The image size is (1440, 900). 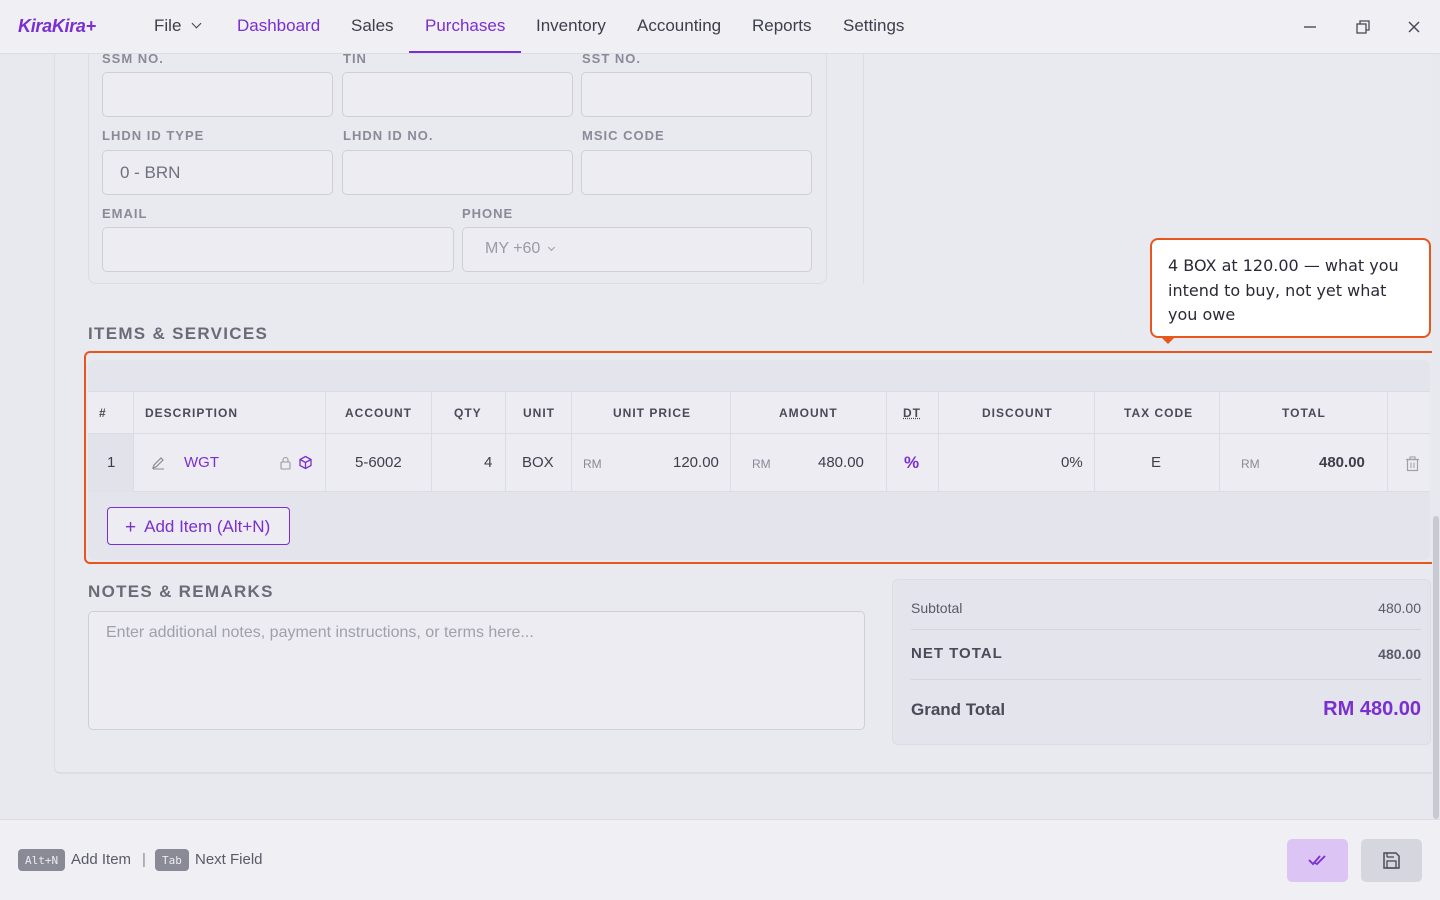 I want to click on file-menu: File, so click(x=178, y=26).